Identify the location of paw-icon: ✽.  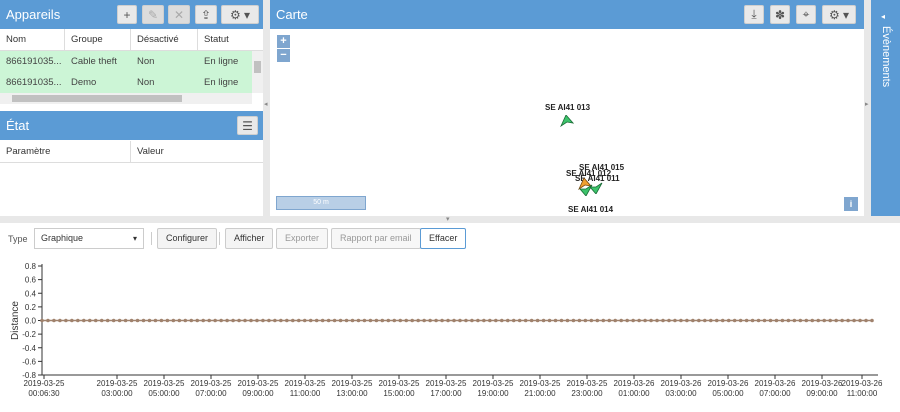
(780, 14).